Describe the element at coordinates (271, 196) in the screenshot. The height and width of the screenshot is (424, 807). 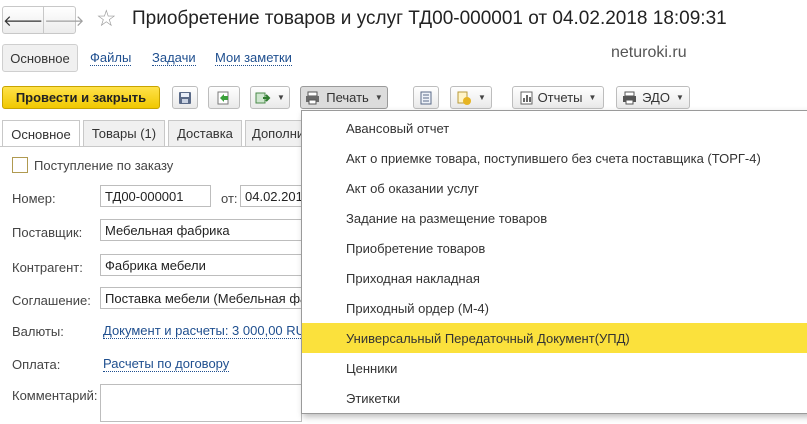
I see `date-field: 04.02.2018` at that location.